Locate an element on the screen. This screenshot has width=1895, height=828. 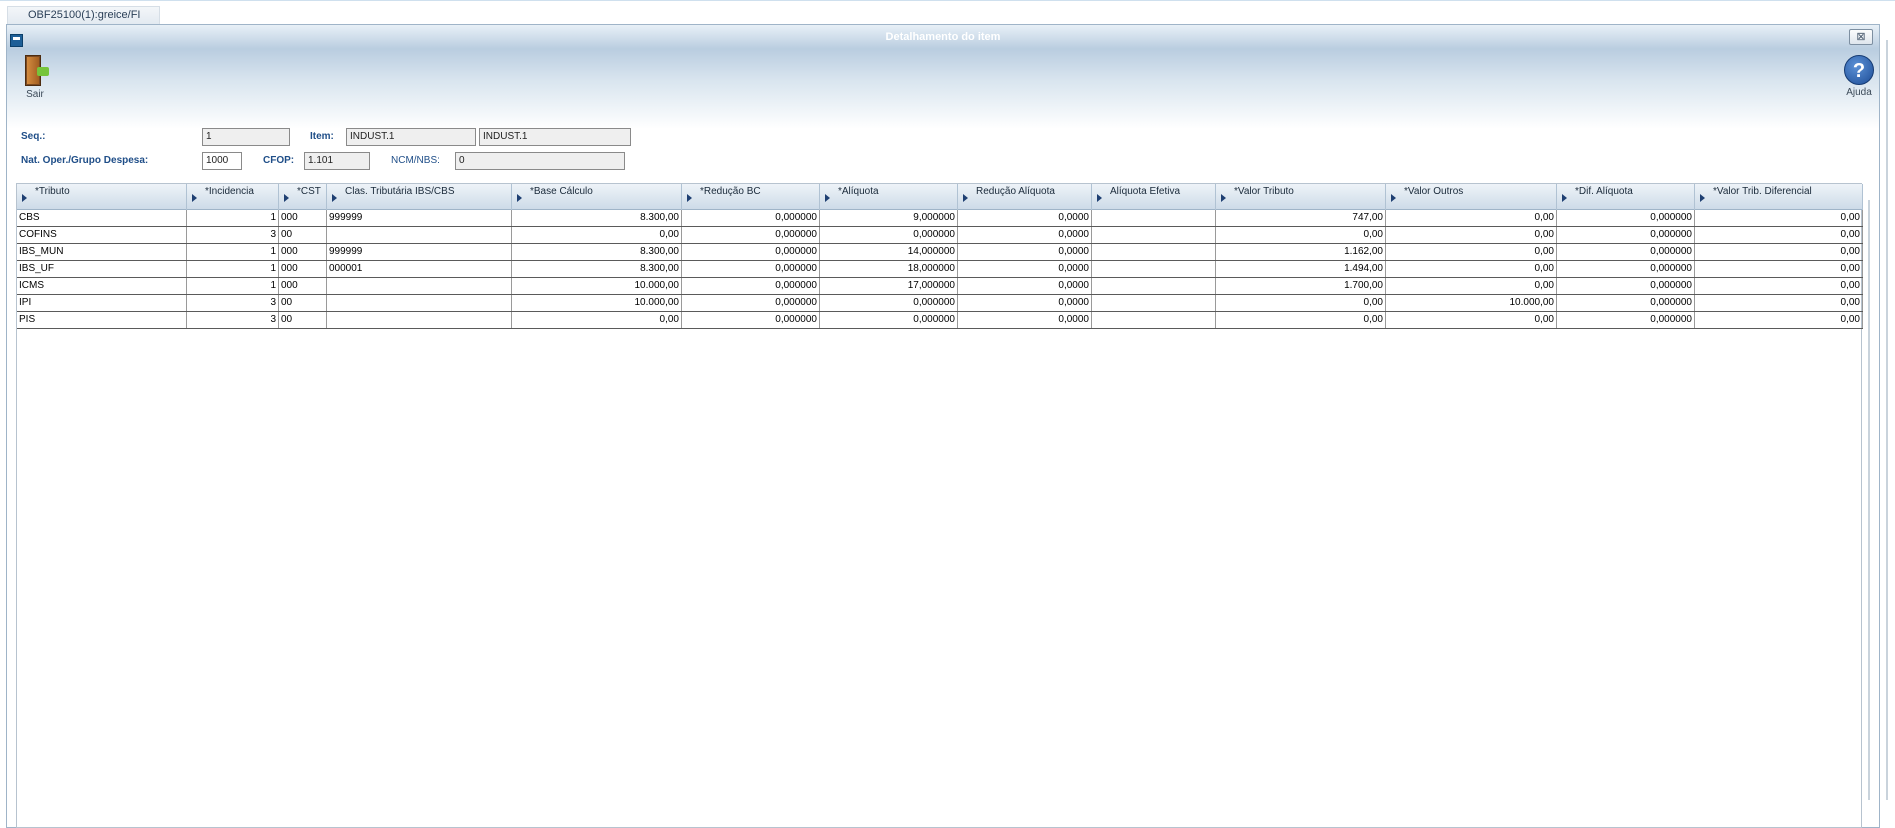
table-cell: 18,000000 is located at coordinates (889, 269).